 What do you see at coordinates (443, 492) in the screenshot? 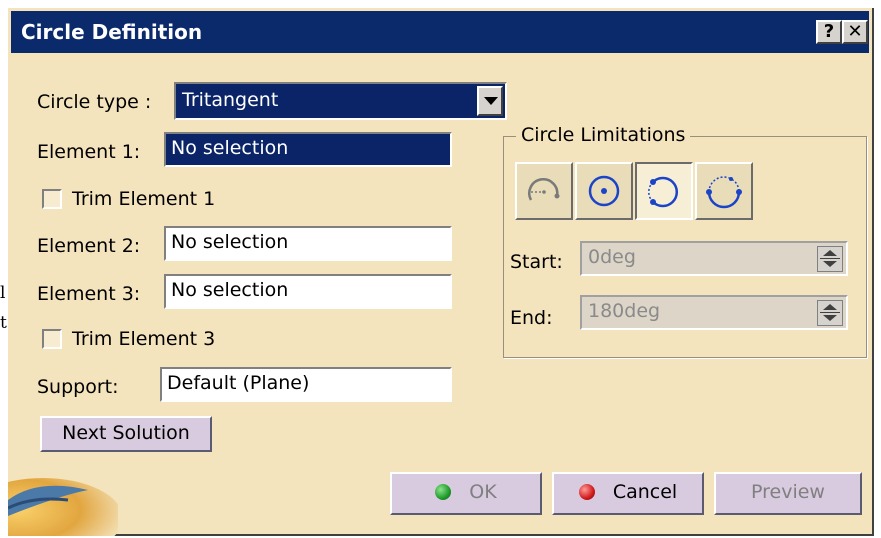
I see `ok-icon` at bounding box center [443, 492].